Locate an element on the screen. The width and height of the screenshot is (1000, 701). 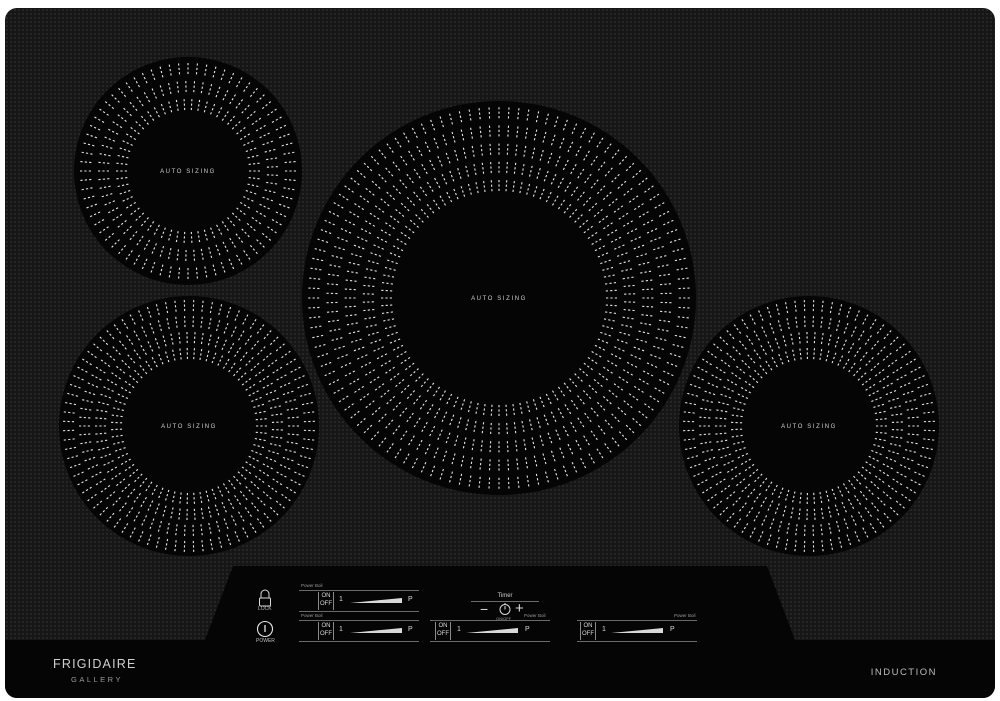
power-icon is located at coordinates (265, 629).